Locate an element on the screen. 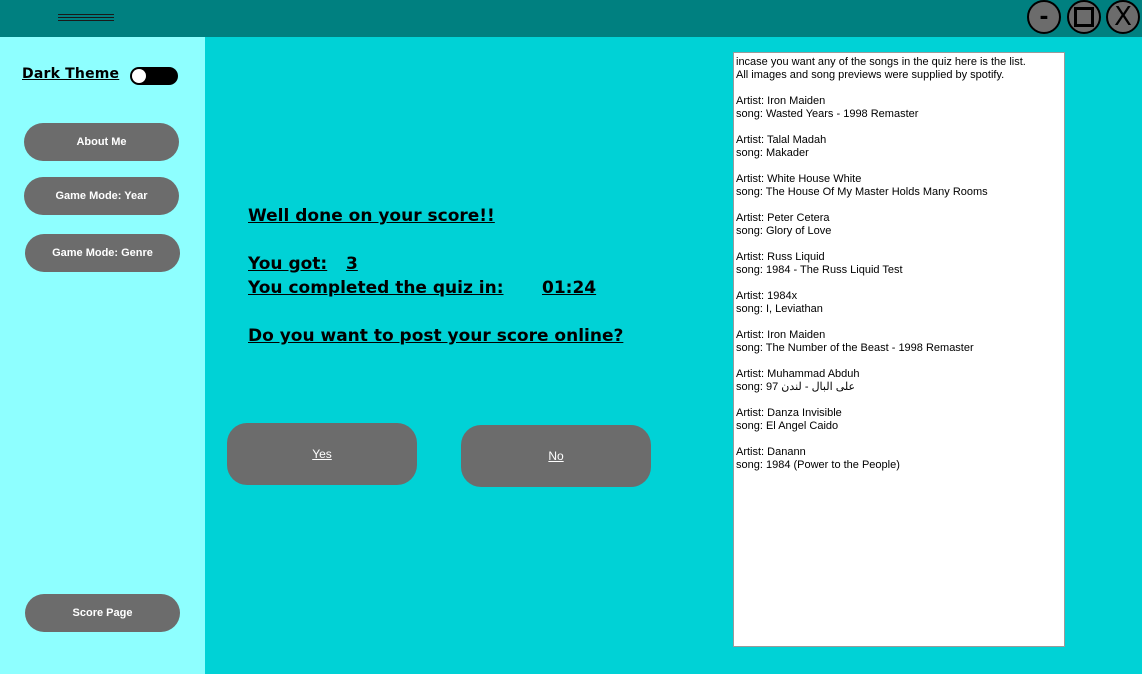 This screenshot has width=1142, height=674. song-title: song: El Angel Caido is located at coordinates (787, 426).